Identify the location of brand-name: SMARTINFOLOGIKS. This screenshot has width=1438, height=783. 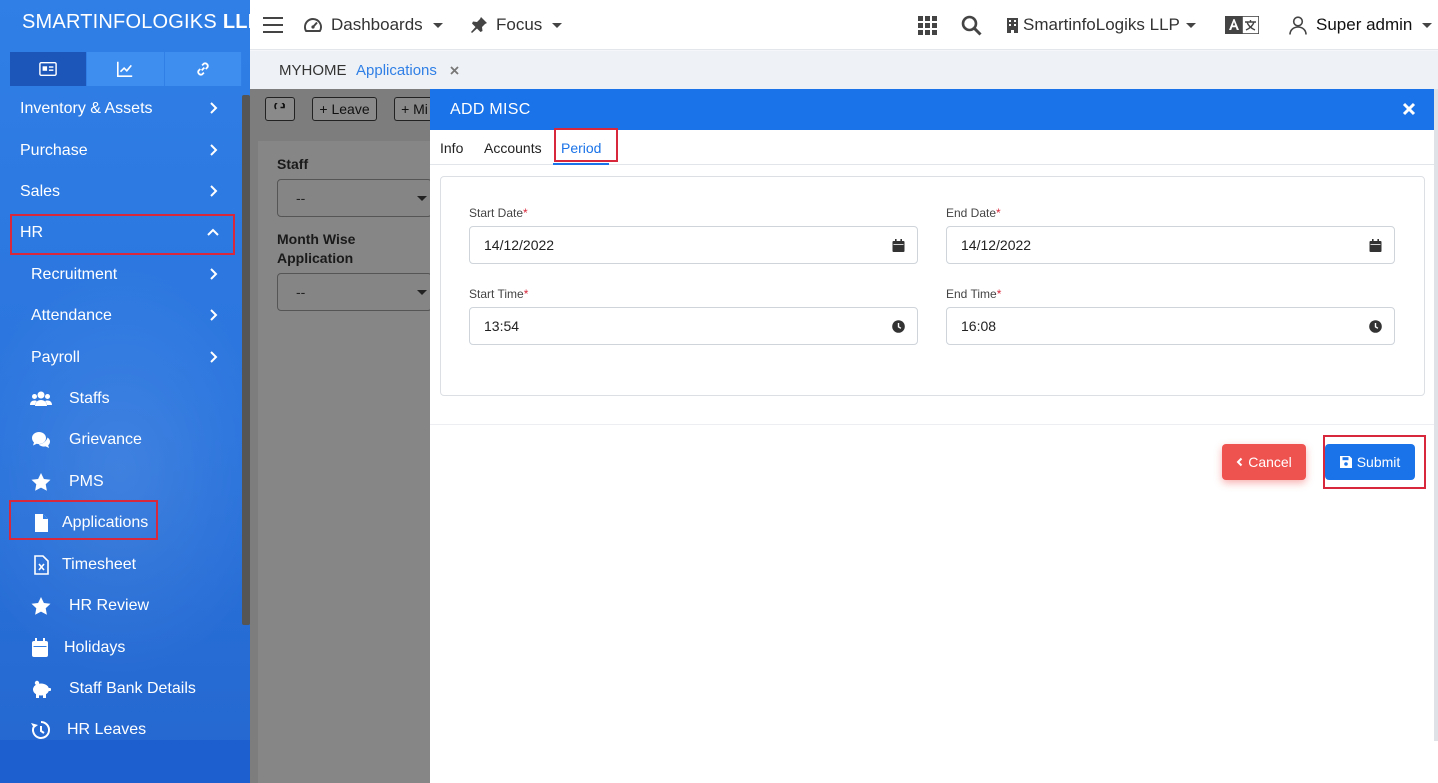
(119, 21).